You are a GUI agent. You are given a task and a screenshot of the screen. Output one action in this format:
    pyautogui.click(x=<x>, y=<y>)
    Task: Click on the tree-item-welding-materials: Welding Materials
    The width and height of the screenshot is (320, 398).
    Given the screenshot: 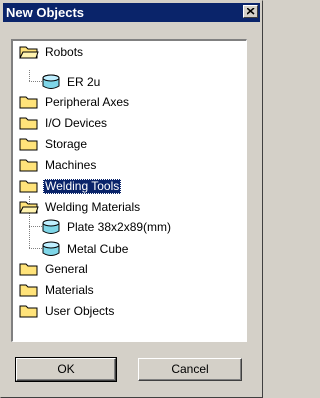 What is the action you would take?
    pyautogui.click(x=80, y=207)
    